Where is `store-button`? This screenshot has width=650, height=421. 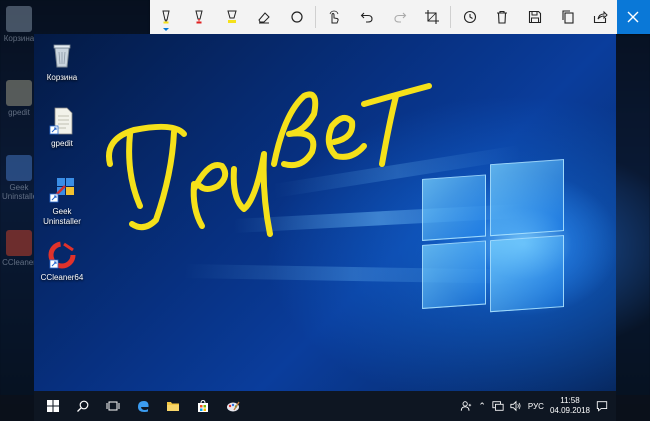 store-button is located at coordinates (203, 406).